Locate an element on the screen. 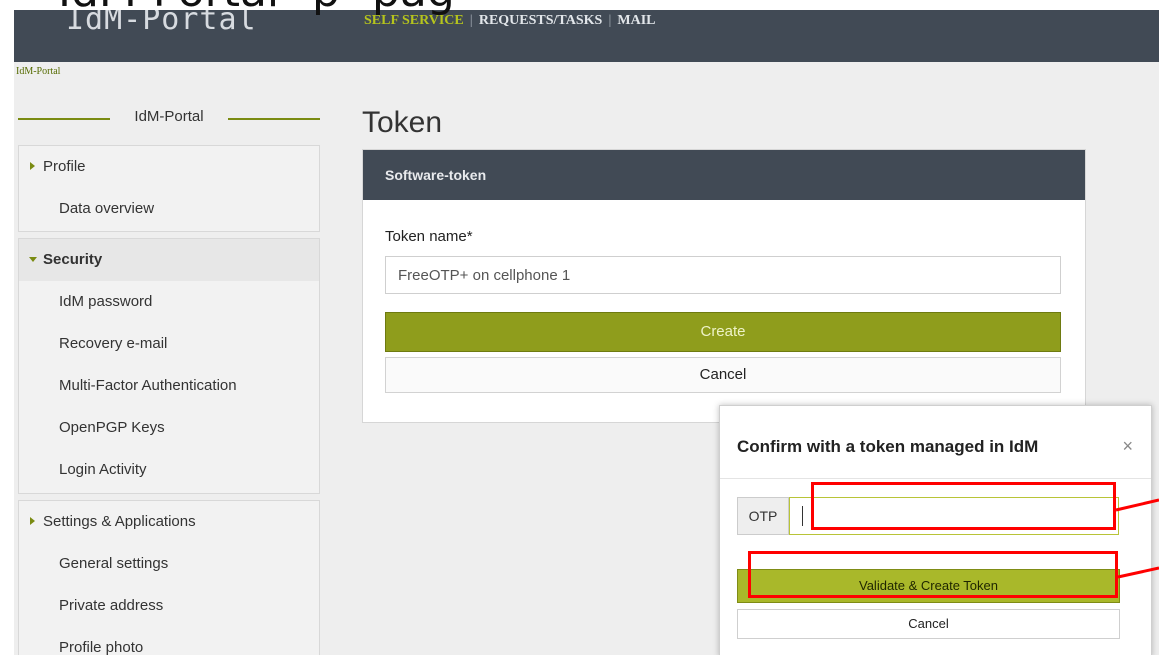 This screenshot has height=655, width=1159. caption-part-1: IdM-Portal is located at coordinates (168, 11).